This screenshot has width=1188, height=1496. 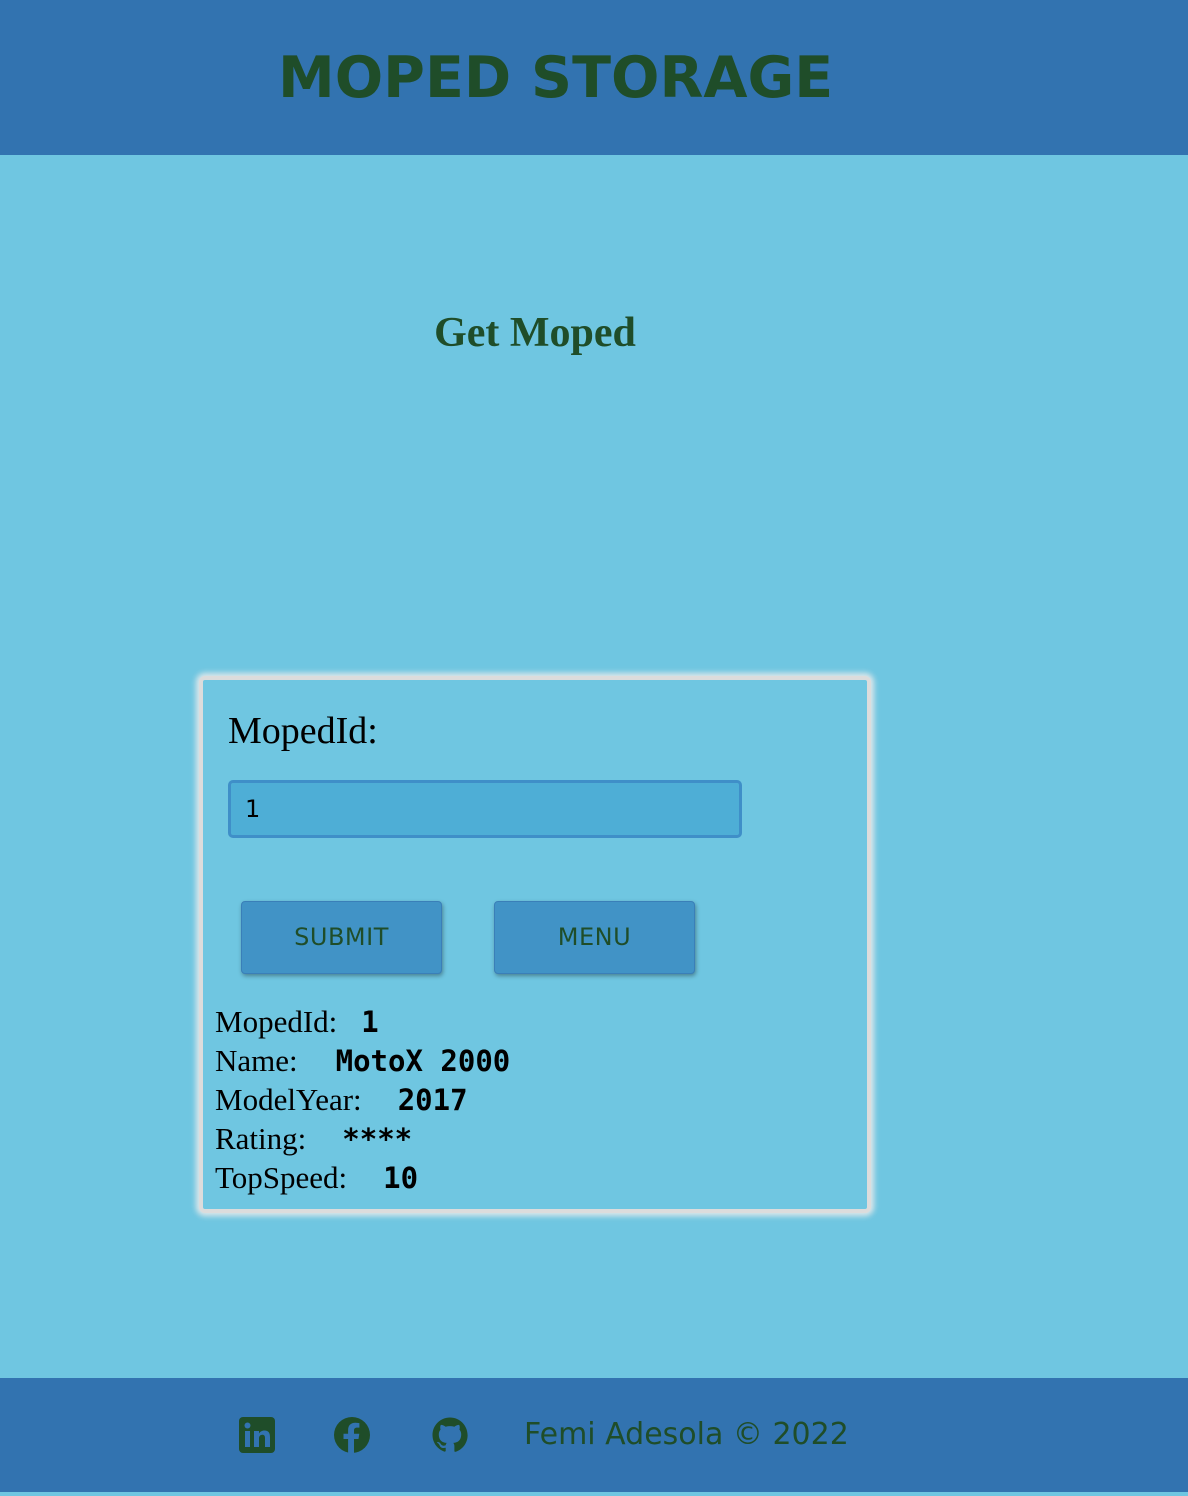 I want to click on menu-button: MENU, so click(x=594, y=937).